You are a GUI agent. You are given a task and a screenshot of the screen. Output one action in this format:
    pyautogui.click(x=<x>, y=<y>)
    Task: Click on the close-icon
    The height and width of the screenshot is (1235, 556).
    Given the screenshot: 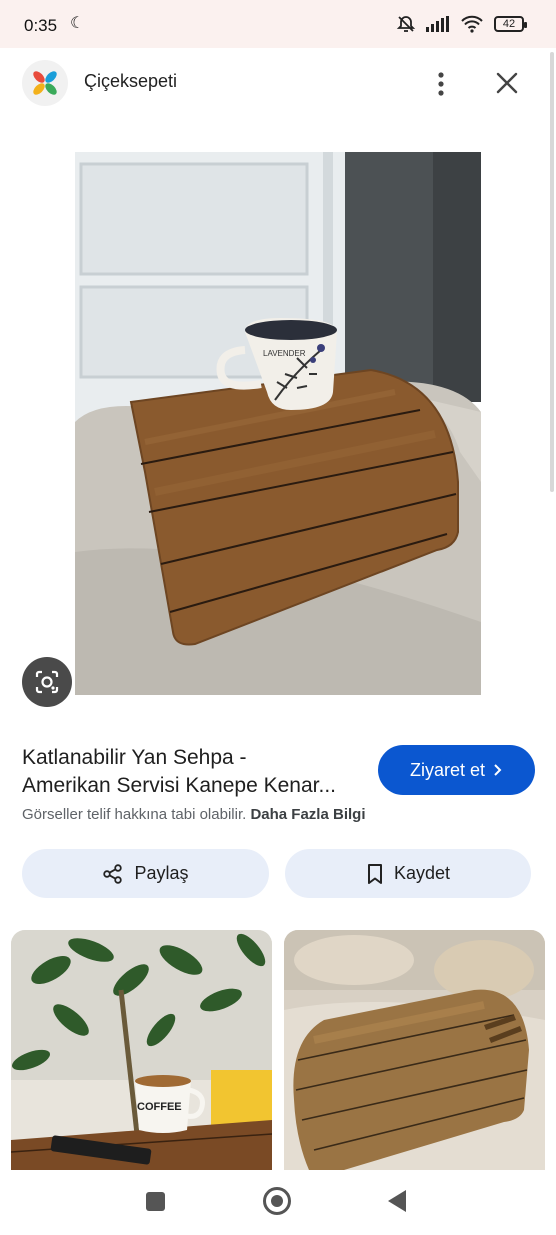 What is the action you would take?
    pyautogui.click(x=507, y=83)
    